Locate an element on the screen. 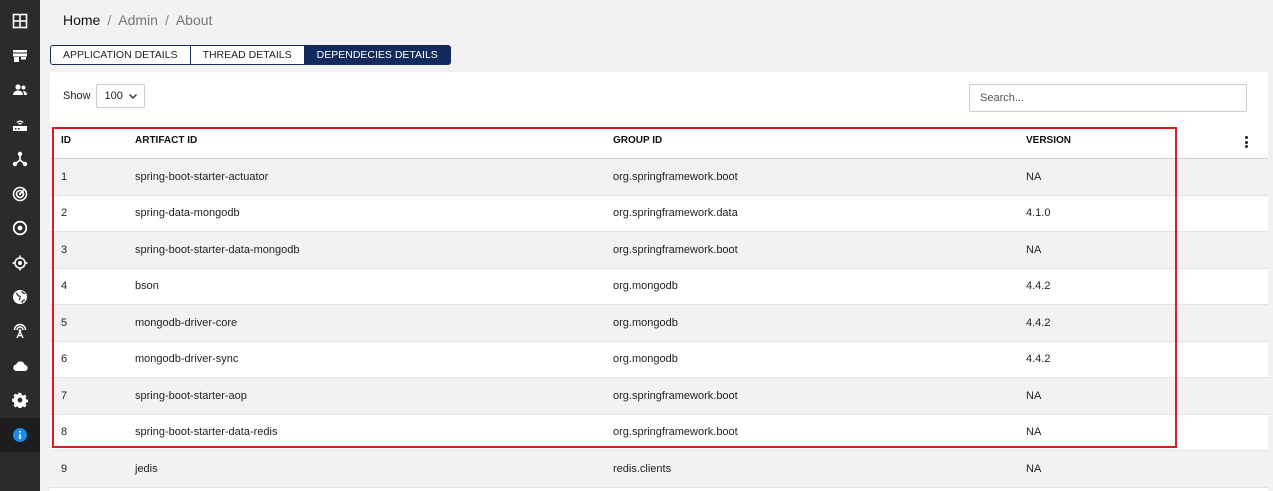 This screenshot has height=491, width=1273. tab-dependencies-details: DEPENDECIES DETAILS is located at coordinates (377, 55).